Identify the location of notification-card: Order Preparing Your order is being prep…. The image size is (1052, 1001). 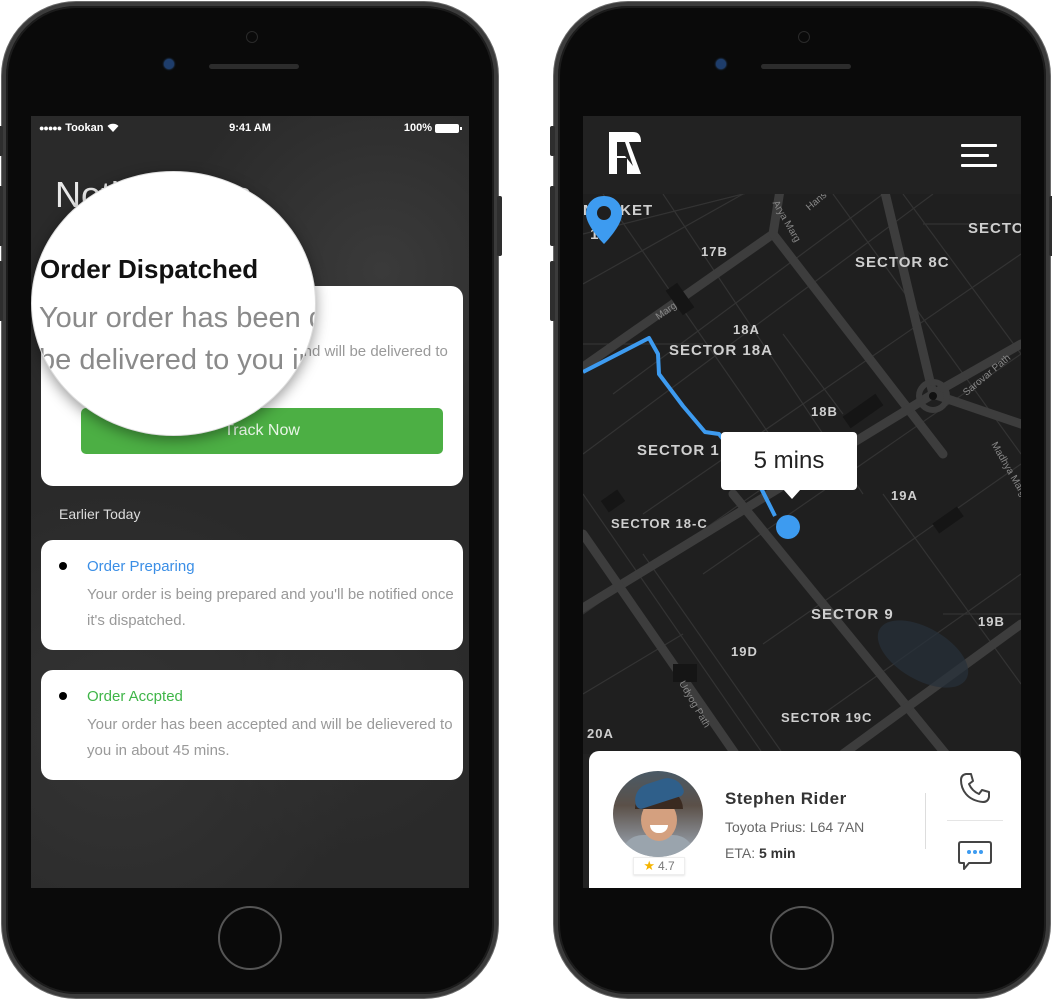
(252, 595).